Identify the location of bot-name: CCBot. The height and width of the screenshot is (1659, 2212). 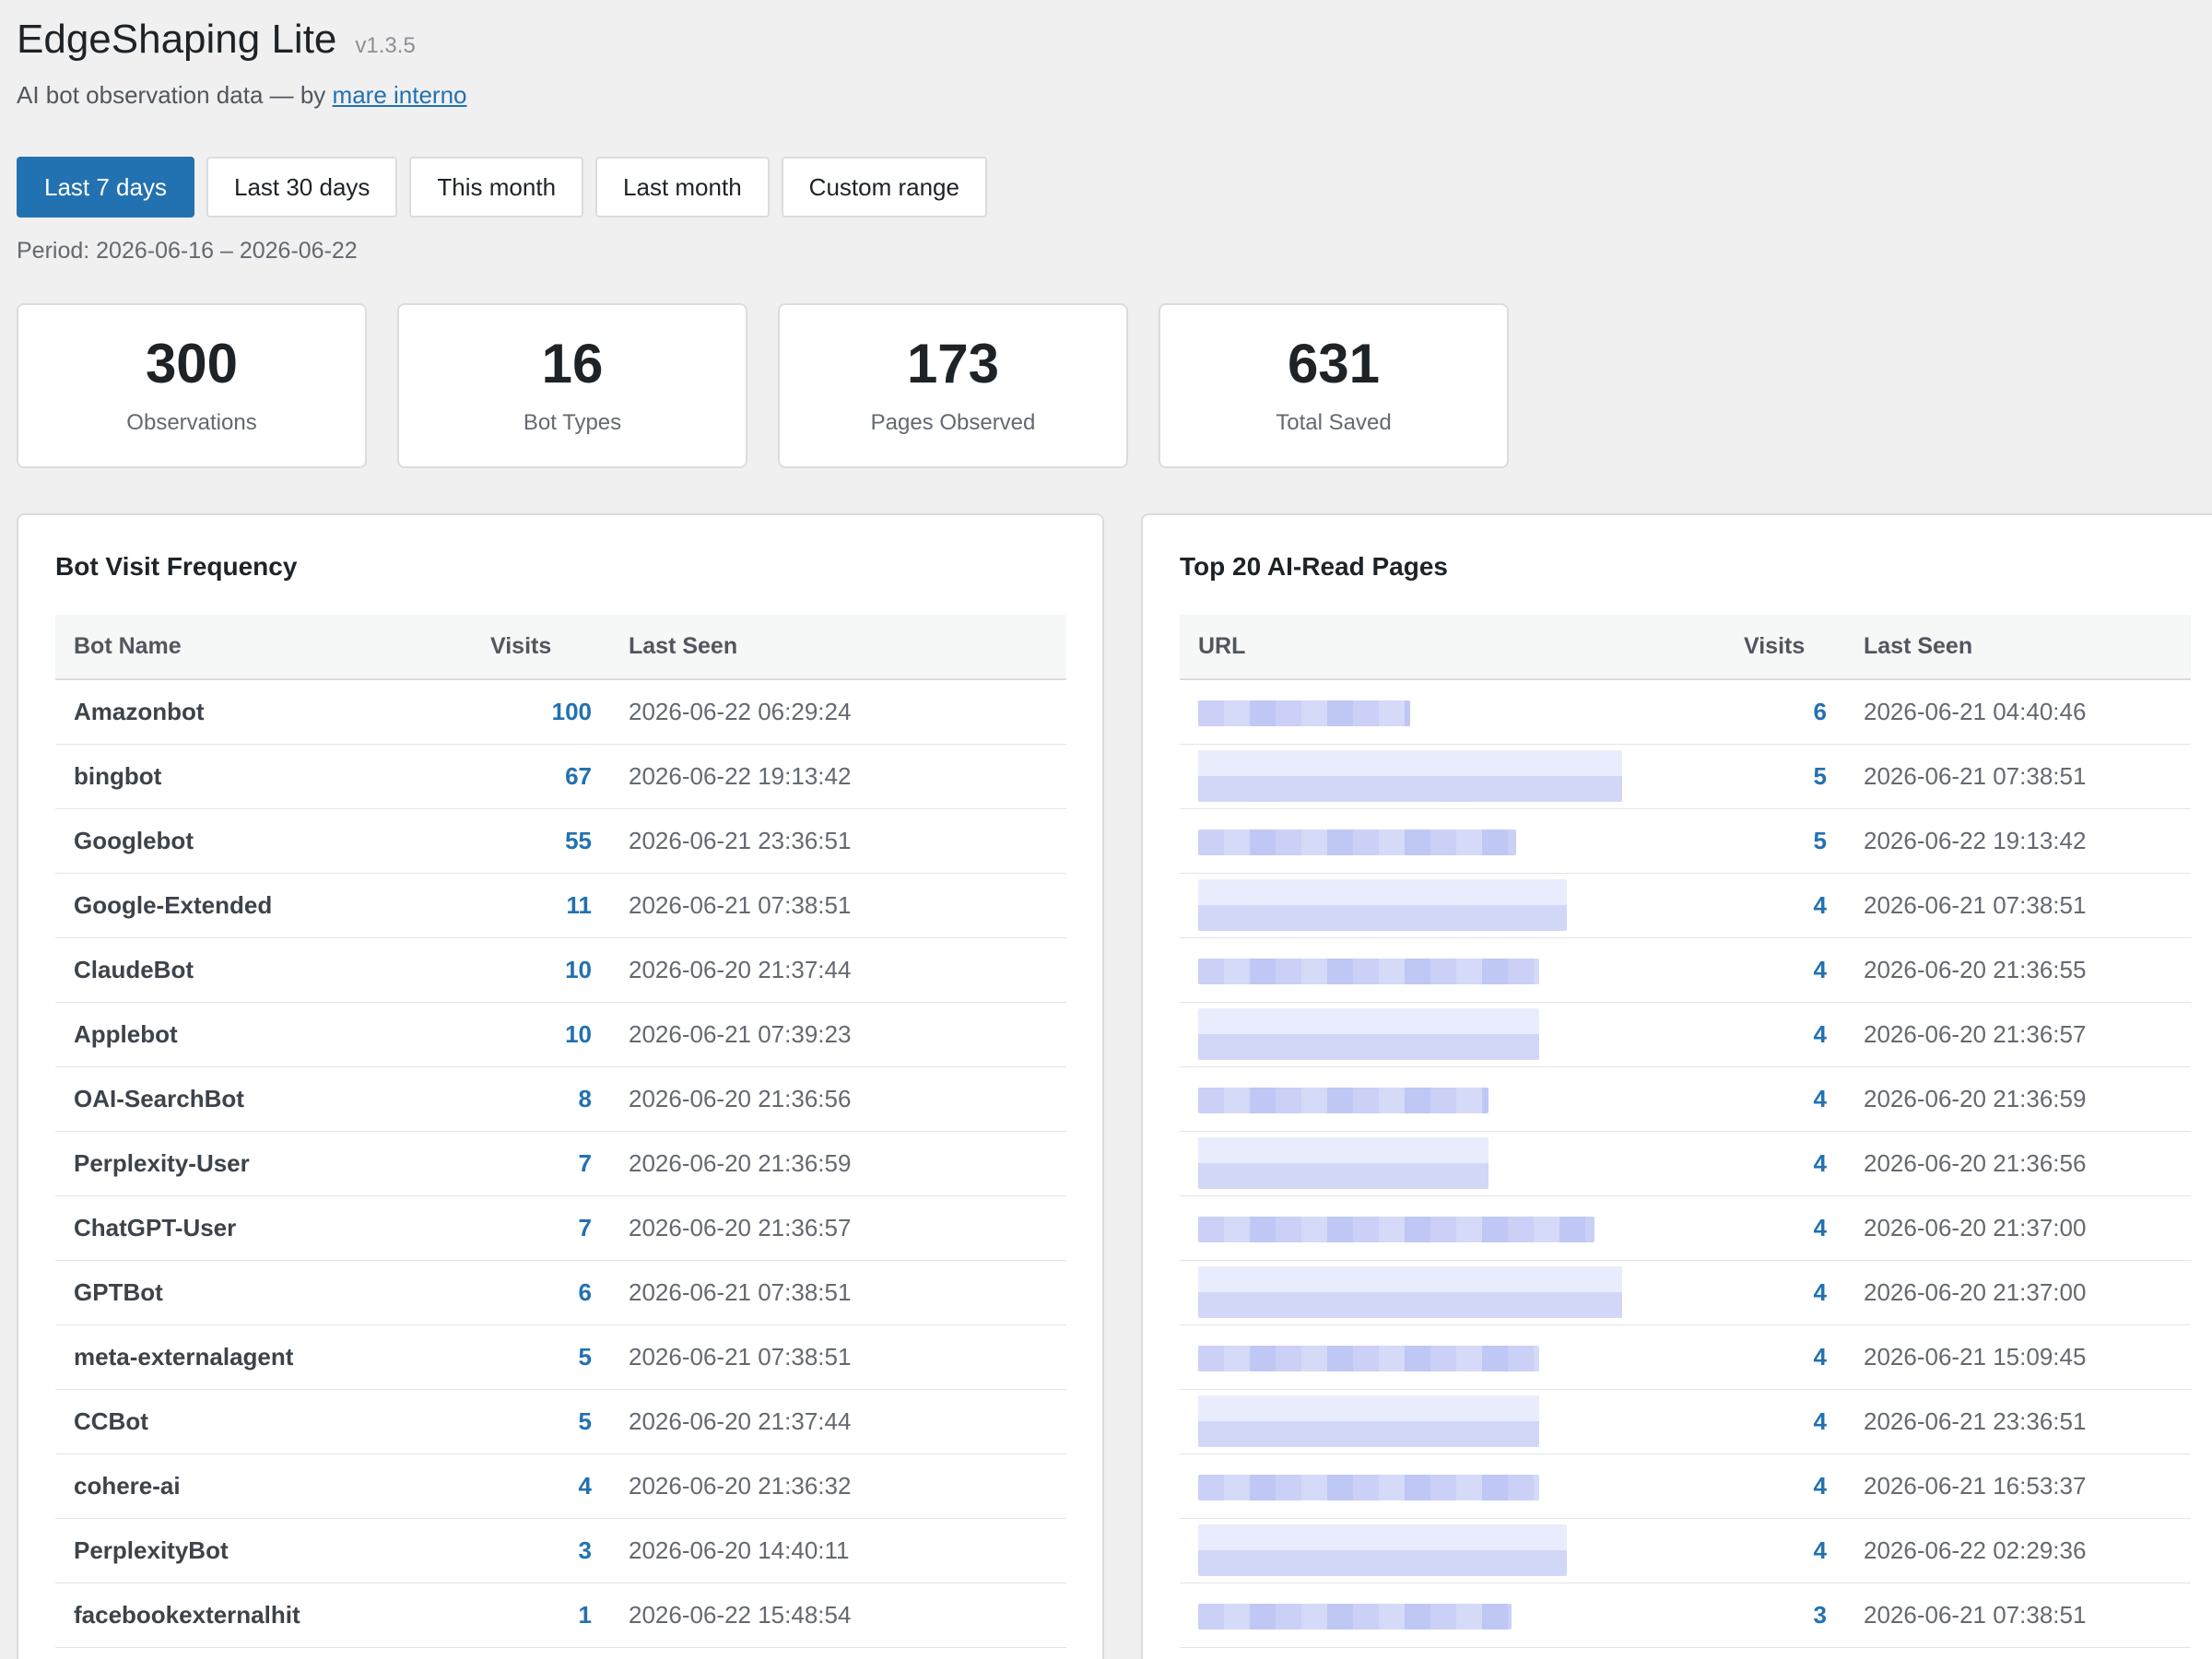
(111, 1420).